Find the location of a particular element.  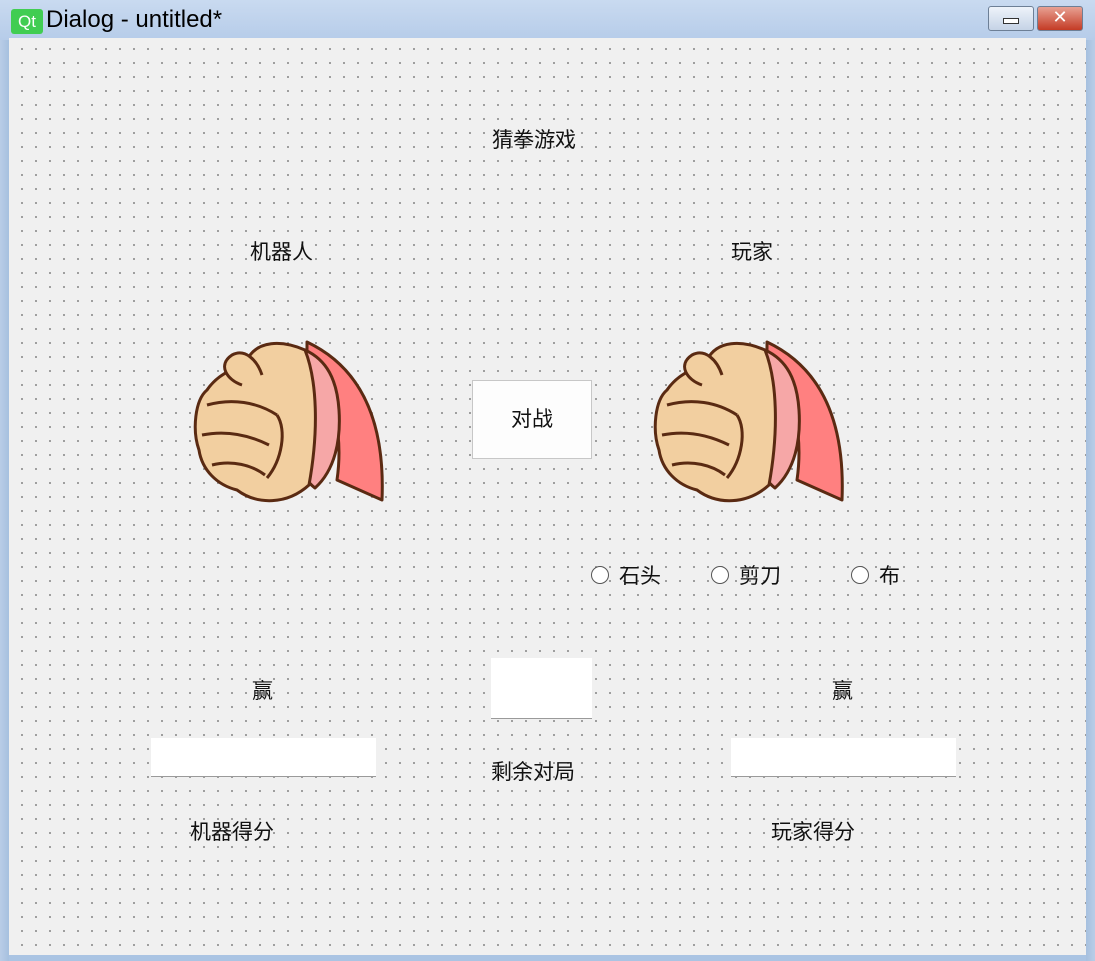

close-icon: ✕ is located at coordinates (1060, 17).